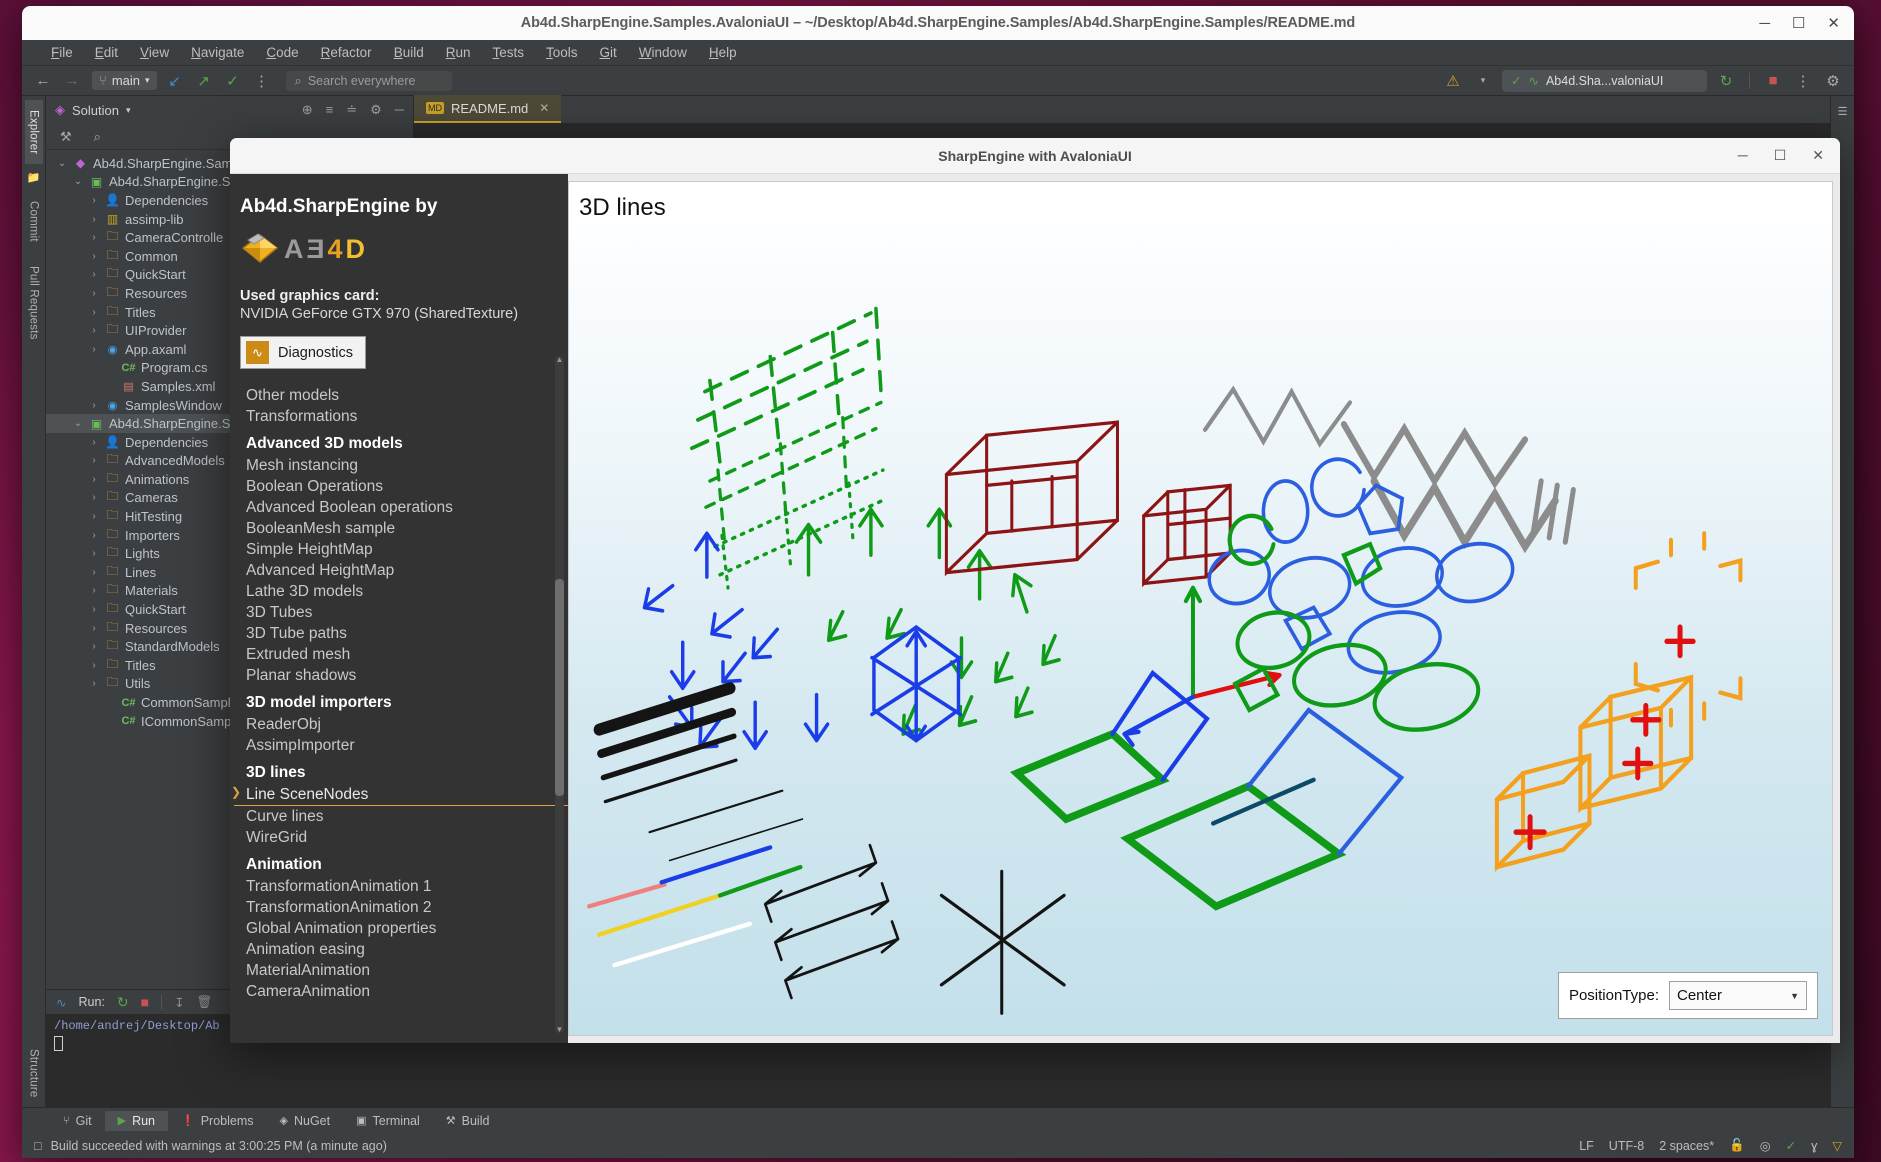  What do you see at coordinates (401, 486) in the screenshot?
I see `sample-item-boolean-operations: Boolean Operations` at bounding box center [401, 486].